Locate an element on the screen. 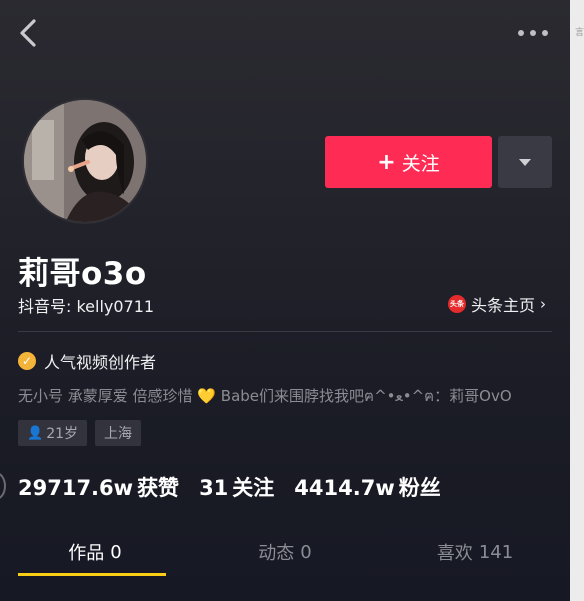  toutiao-homepage-link: 头条 头条主页 › is located at coordinates (497, 304).